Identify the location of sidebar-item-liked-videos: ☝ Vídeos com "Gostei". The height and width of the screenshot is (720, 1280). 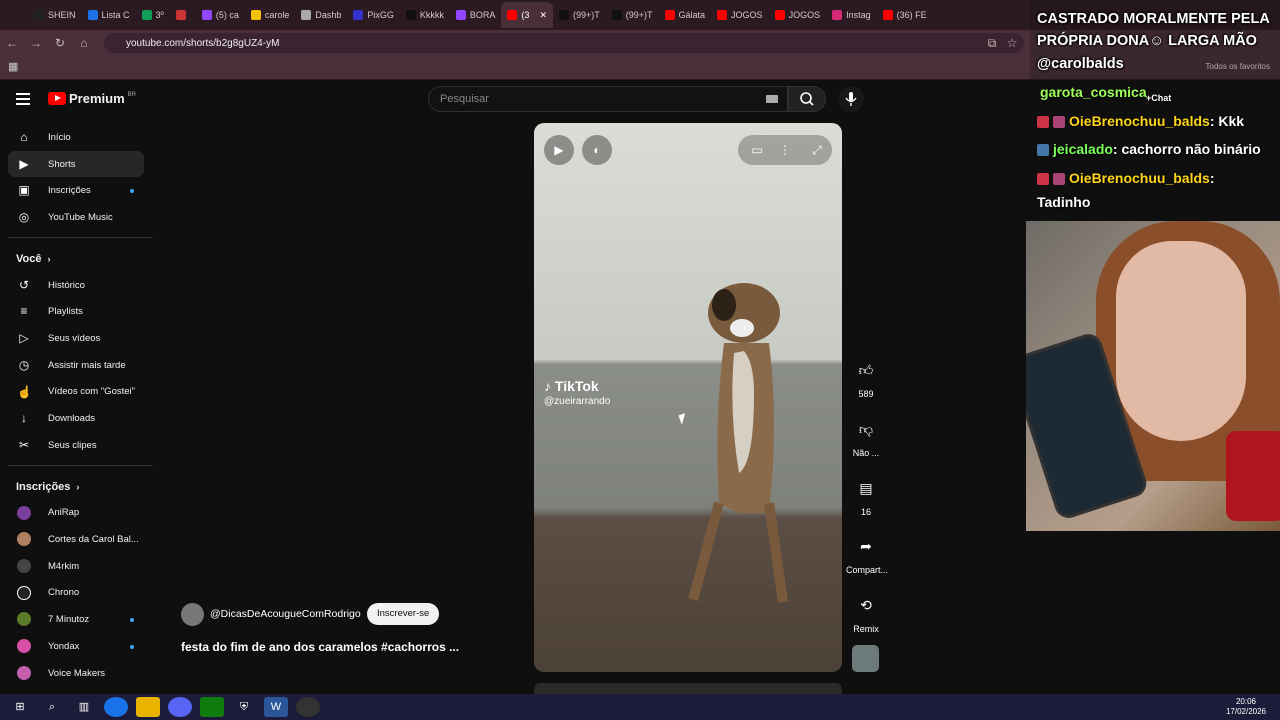
(77, 392).